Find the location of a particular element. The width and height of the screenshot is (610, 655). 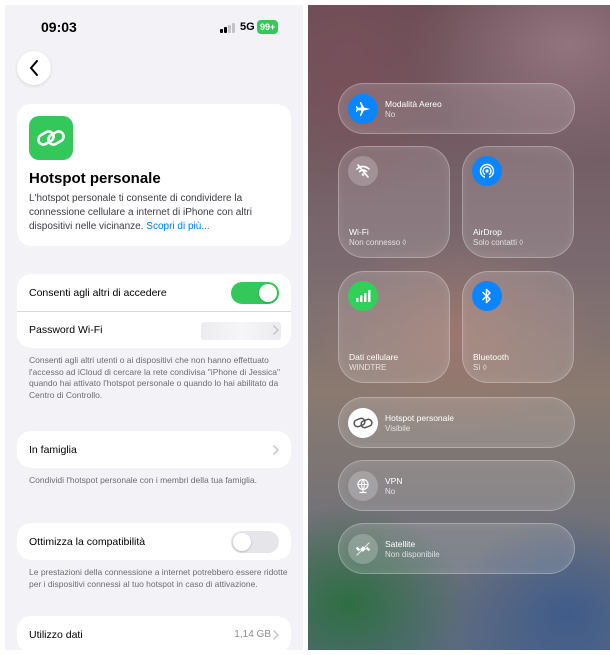

cellular-bars-icon is located at coordinates (363, 296).